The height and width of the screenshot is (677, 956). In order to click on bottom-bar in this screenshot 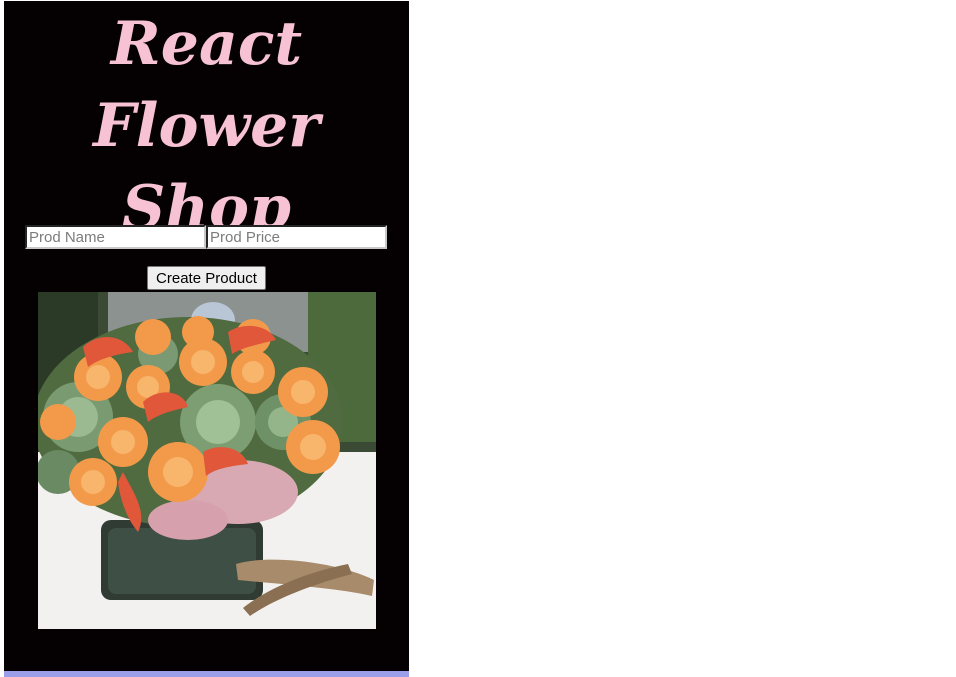, I will do `click(206, 674)`.